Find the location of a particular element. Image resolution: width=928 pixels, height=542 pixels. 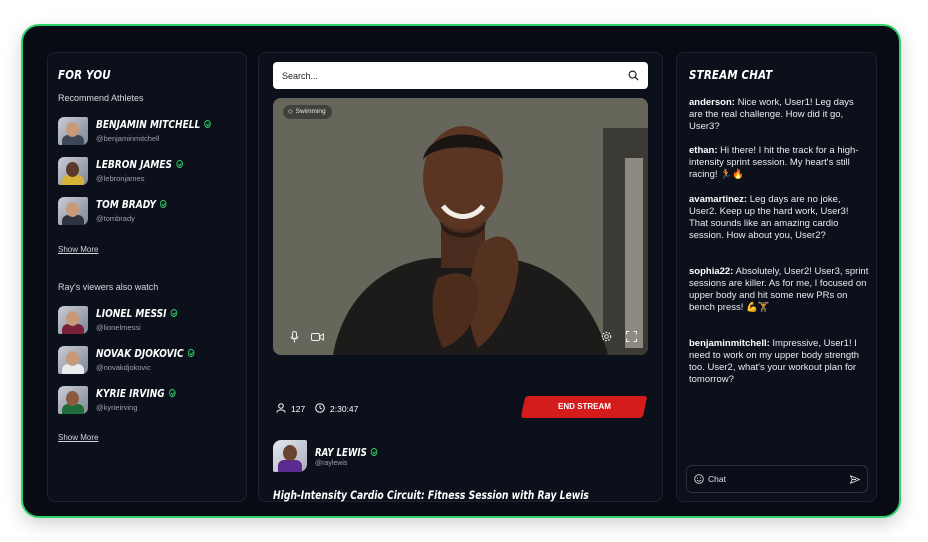

chat-box is located at coordinates (777, 479).